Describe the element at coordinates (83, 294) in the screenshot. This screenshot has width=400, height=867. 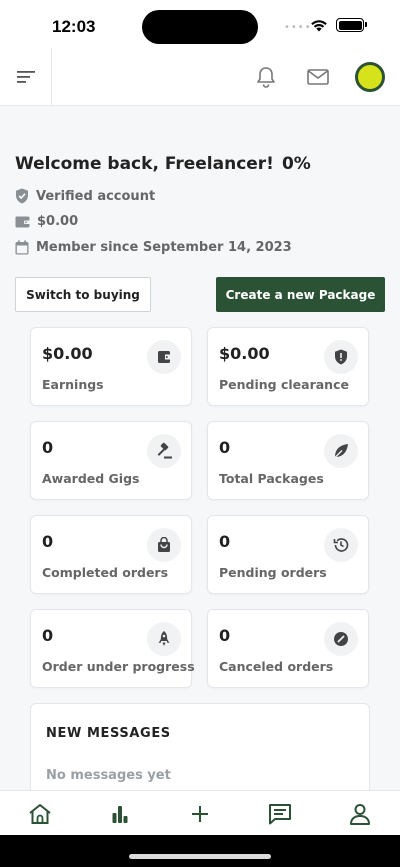
I see `switch-to-buying-button: Switch to buying` at that location.